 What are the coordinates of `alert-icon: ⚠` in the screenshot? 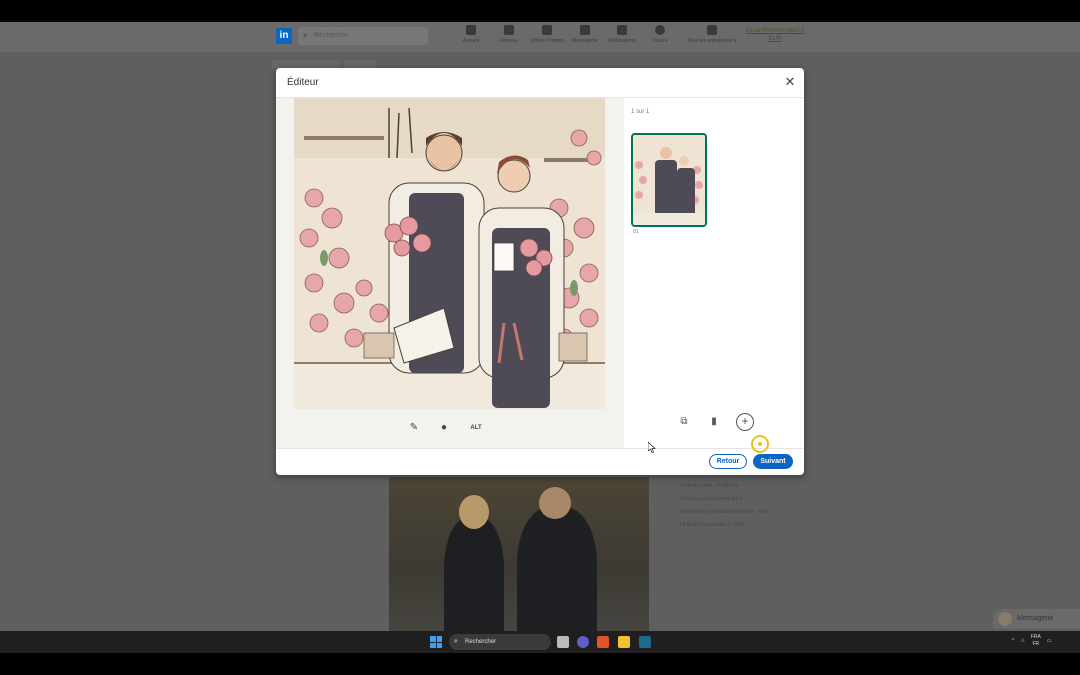 It's located at (1022, 641).